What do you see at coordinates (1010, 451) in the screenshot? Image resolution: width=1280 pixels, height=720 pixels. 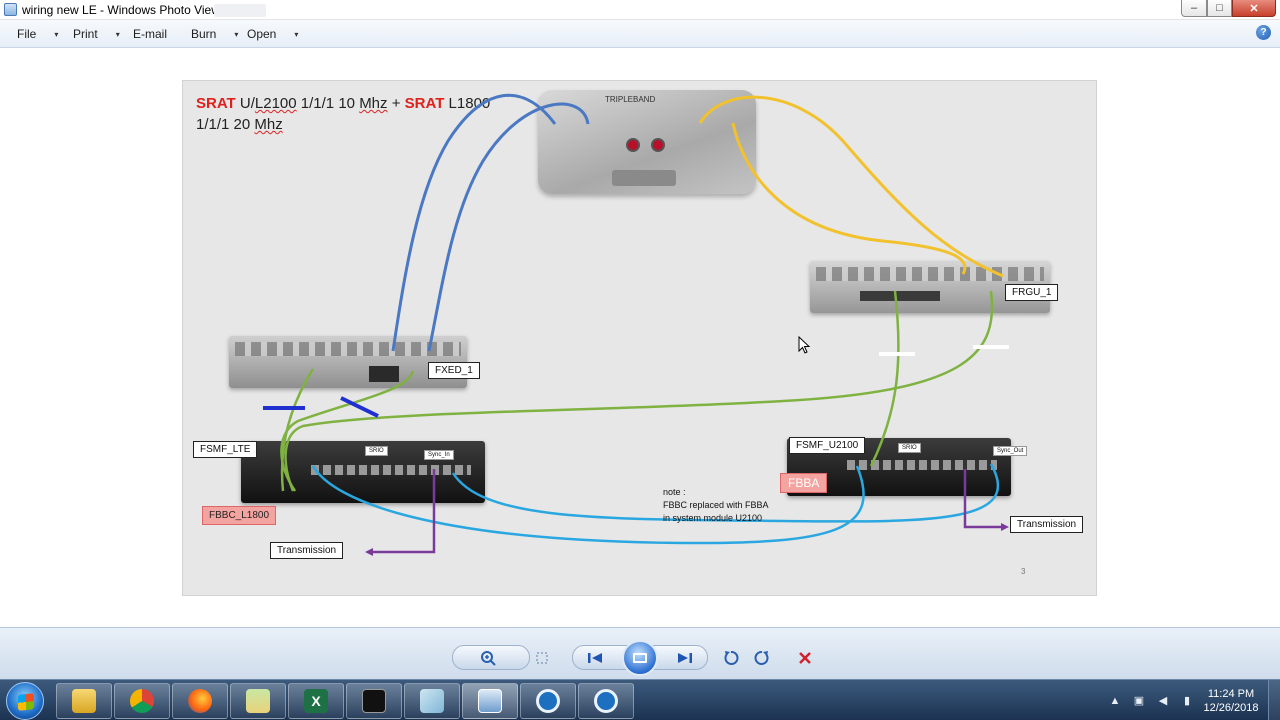 I see `label-sync-out: Sync_Out` at bounding box center [1010, 451].